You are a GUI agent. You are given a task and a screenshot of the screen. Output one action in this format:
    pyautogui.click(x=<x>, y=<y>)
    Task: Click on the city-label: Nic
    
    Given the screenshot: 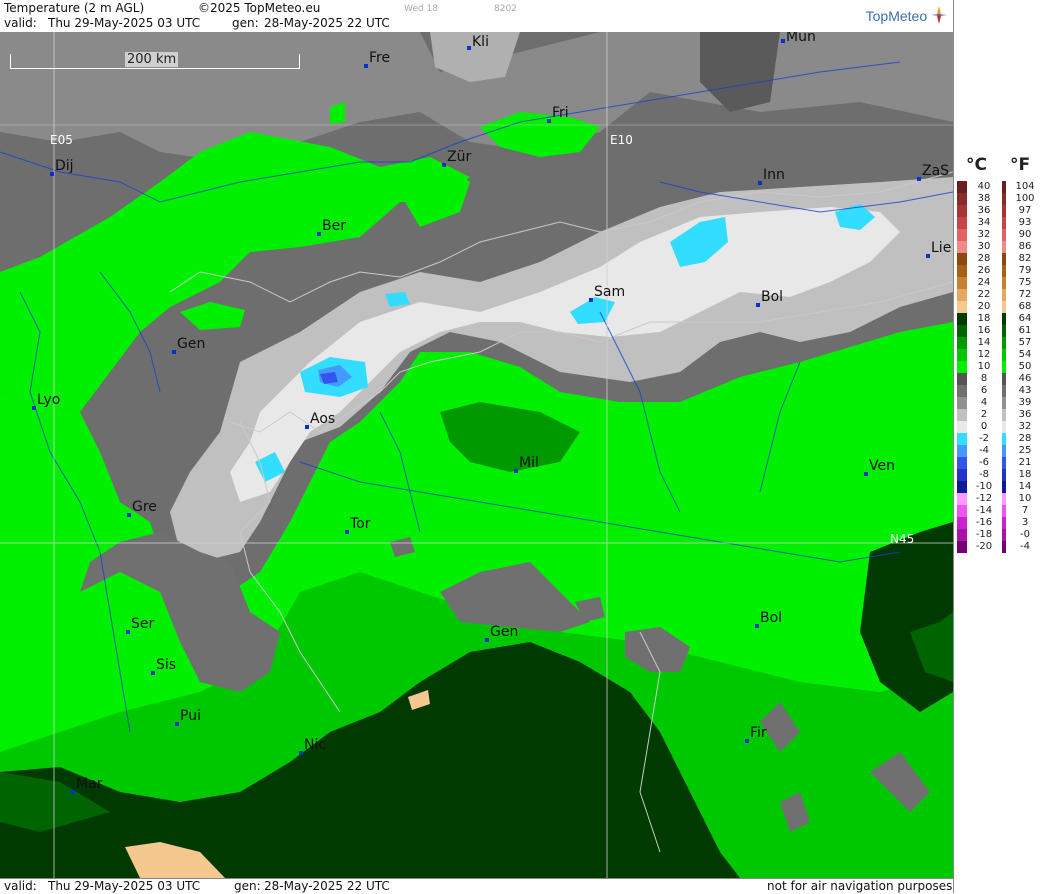 What is the action you would take?
    pyautogui.click(x=312, y=746)
    